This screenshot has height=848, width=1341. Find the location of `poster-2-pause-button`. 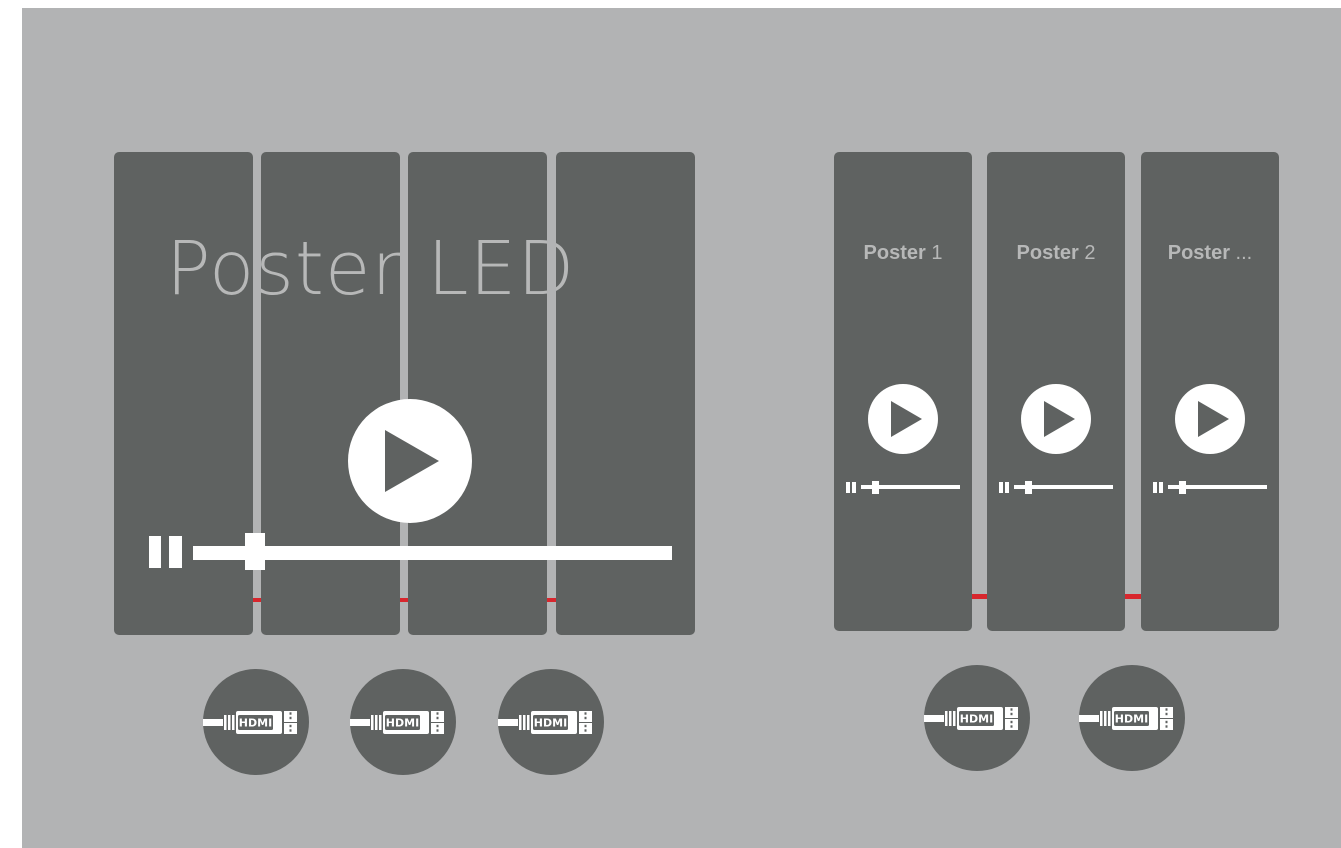

poster-2-pause-button is located at coordinates (1004, 487).